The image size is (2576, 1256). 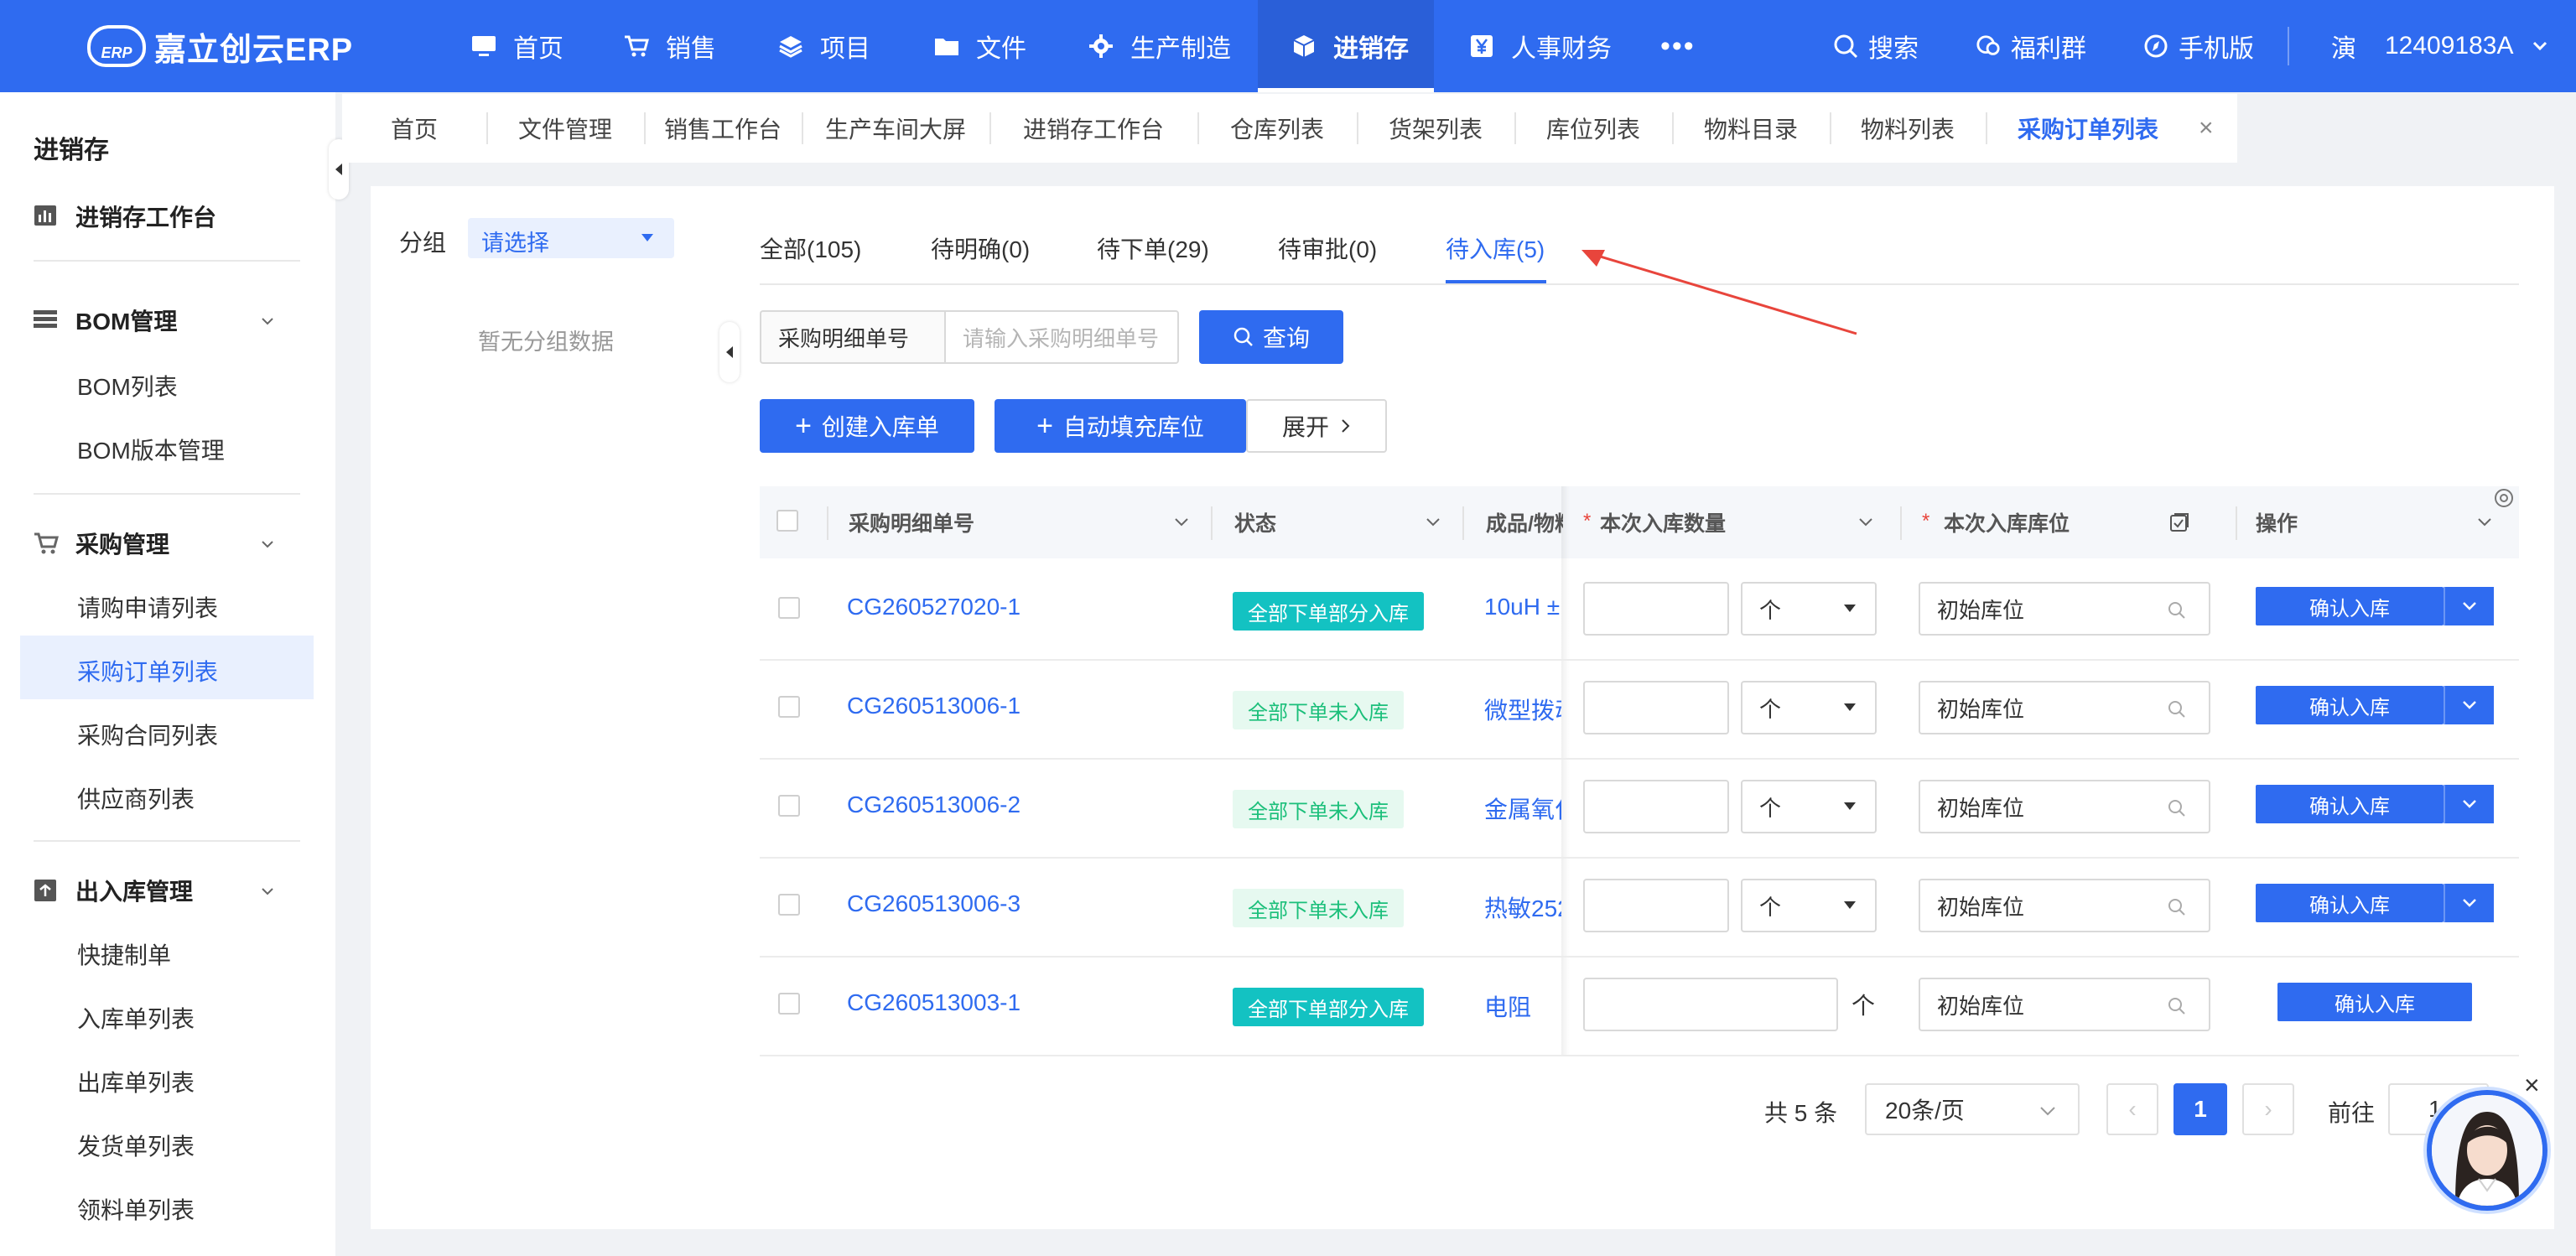 I want to click on sidebar-group-purchase: 采购管理, so click(x=101, y=543).